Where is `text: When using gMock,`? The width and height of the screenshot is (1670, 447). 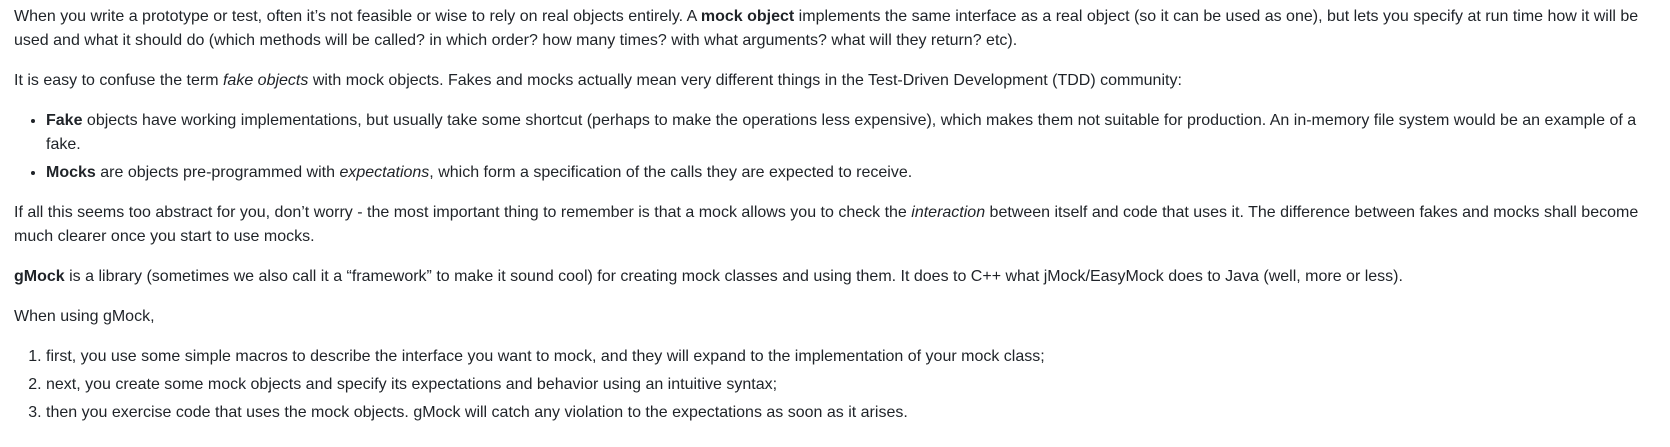
text: When using gMock, is located at coordinates (84, 316).